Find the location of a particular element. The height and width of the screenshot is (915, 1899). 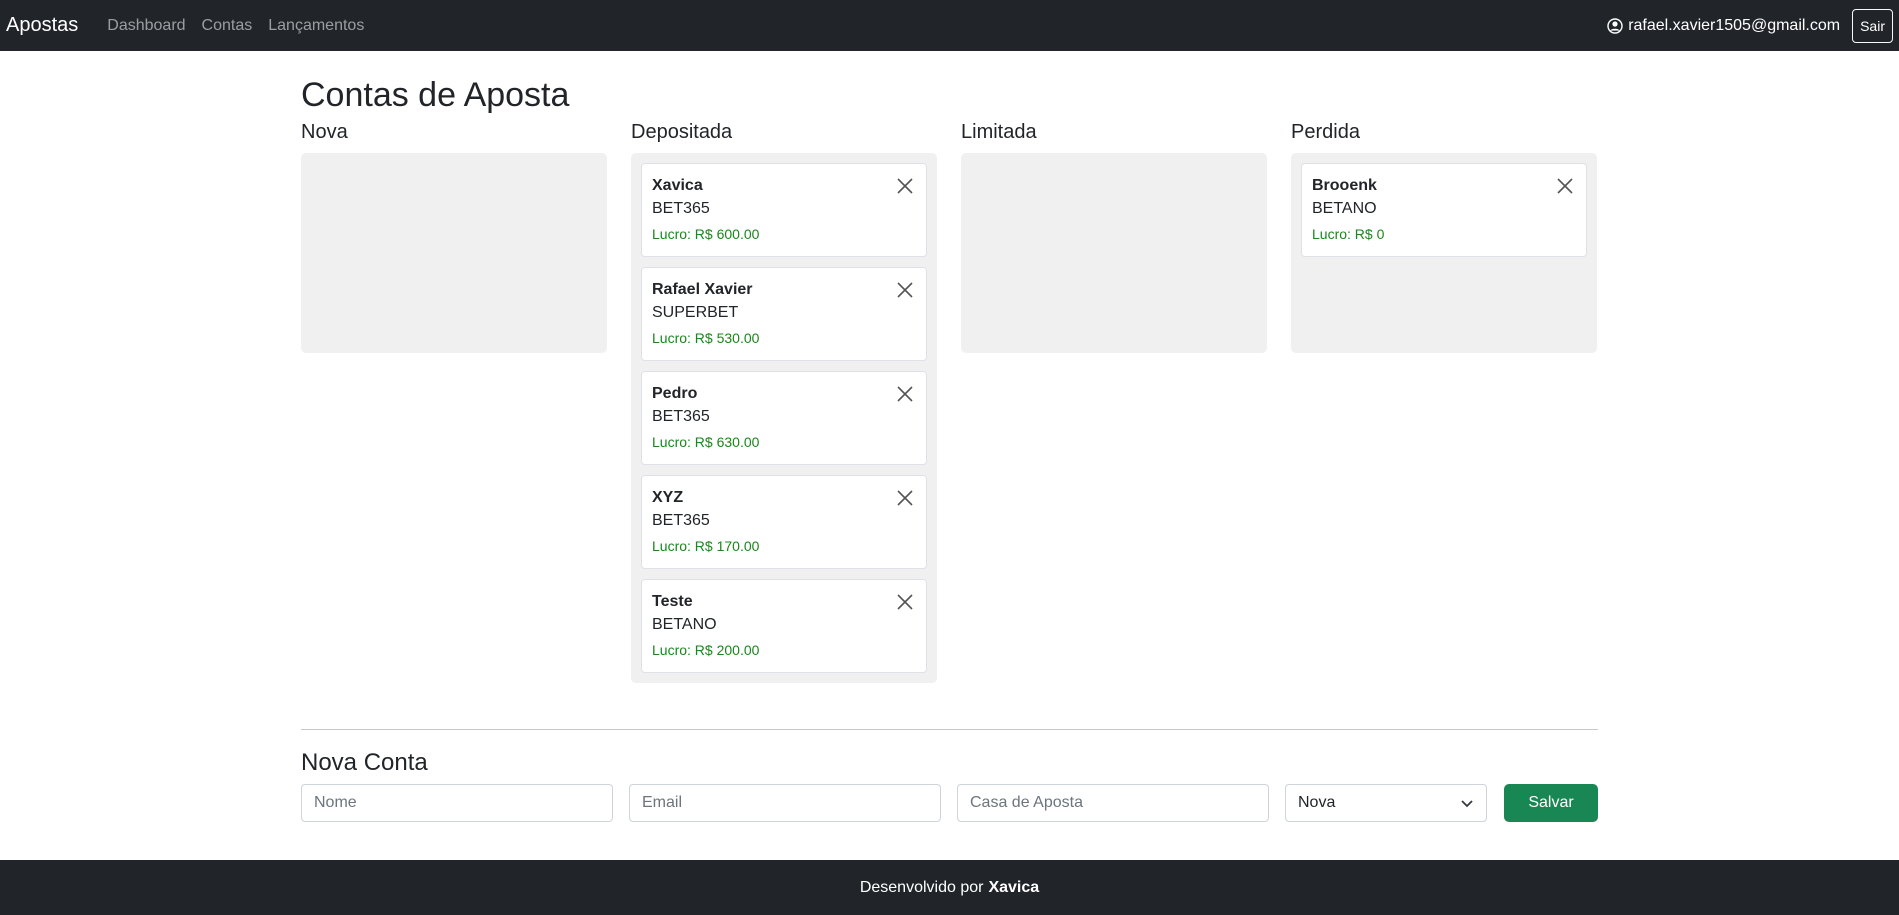

footer-prefix: Desenvolvido por is located at coordinates (921, 887).